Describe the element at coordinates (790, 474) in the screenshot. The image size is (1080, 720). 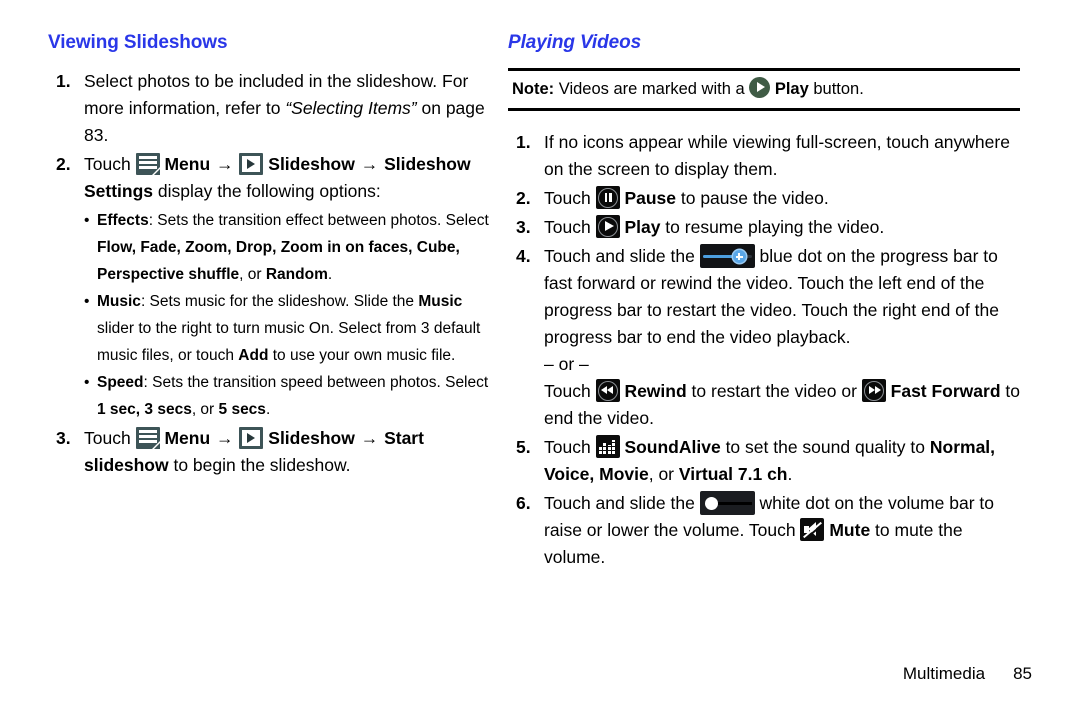
I see `step-text-part: .` at that location.